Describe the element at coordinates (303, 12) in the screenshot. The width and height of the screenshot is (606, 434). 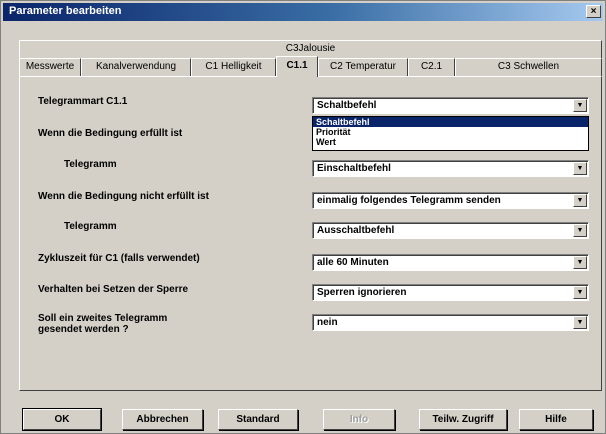
I see `title-bar: Parameter bearbeiten ×` at that location.